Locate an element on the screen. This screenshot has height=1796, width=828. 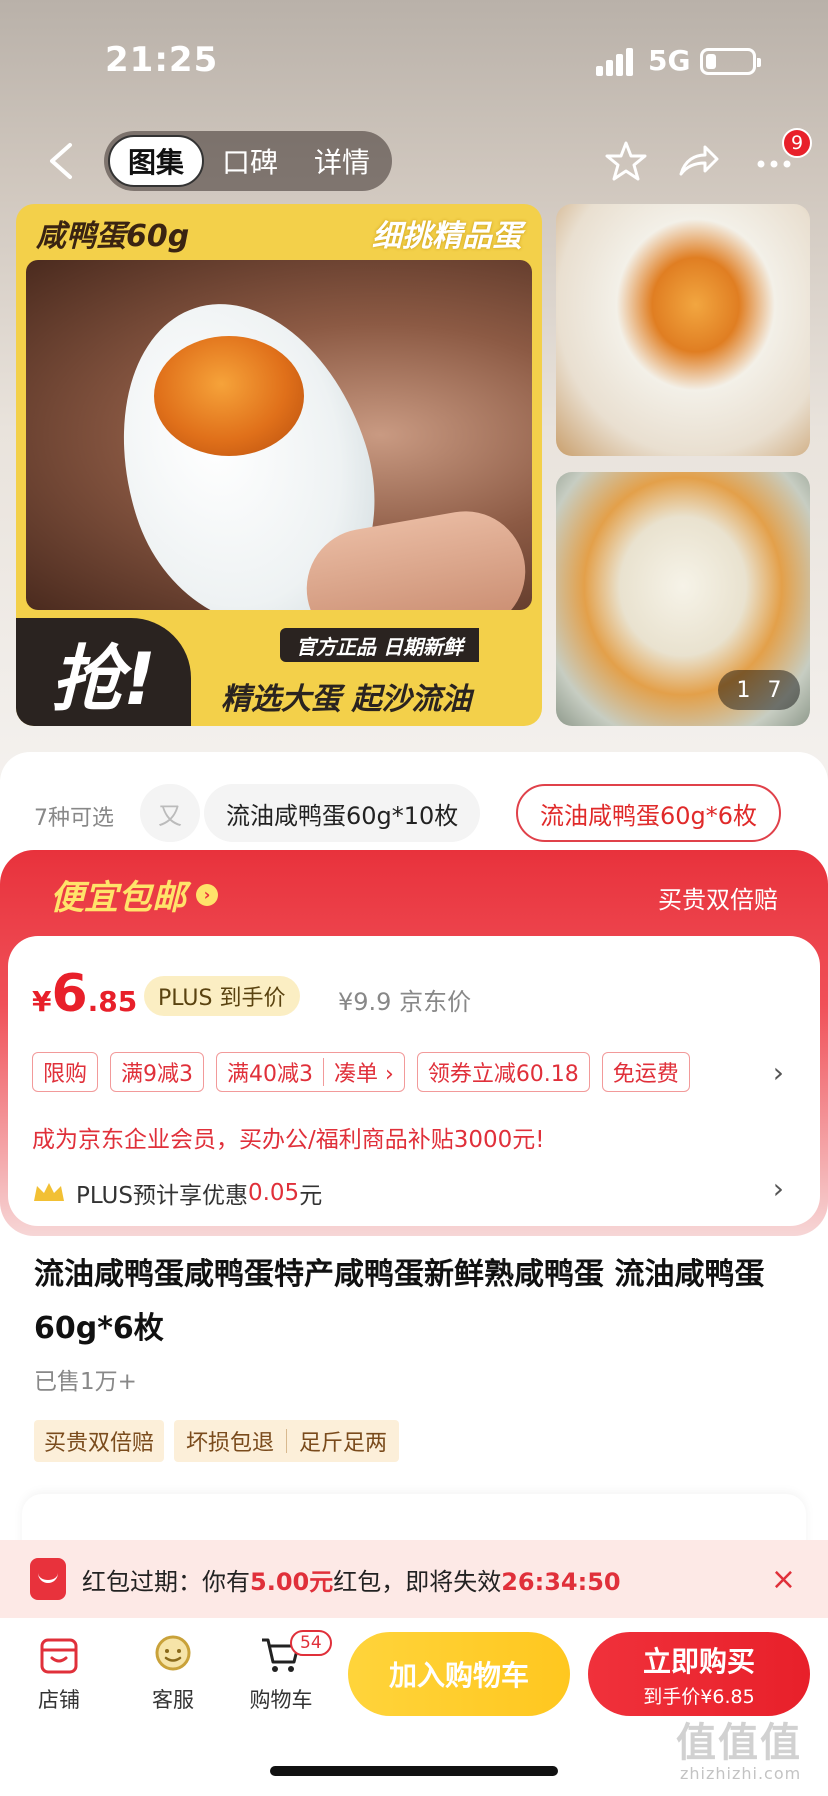
home-indicator is located at coordinates (414, 1771).